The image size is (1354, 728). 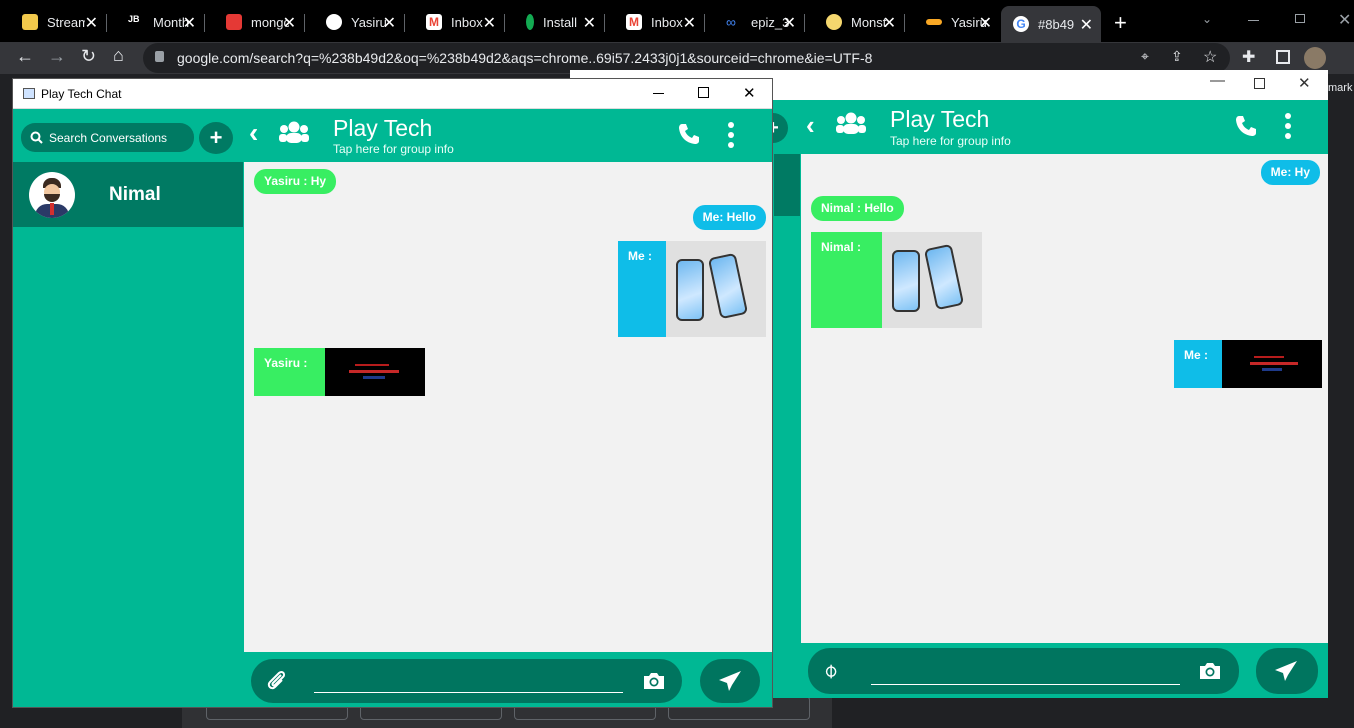 What do you see at coordinates (392, 94) in the screenshot?
I see `window-titlebar: Play Tech Chat ✕` at bounding box center [392, 94].